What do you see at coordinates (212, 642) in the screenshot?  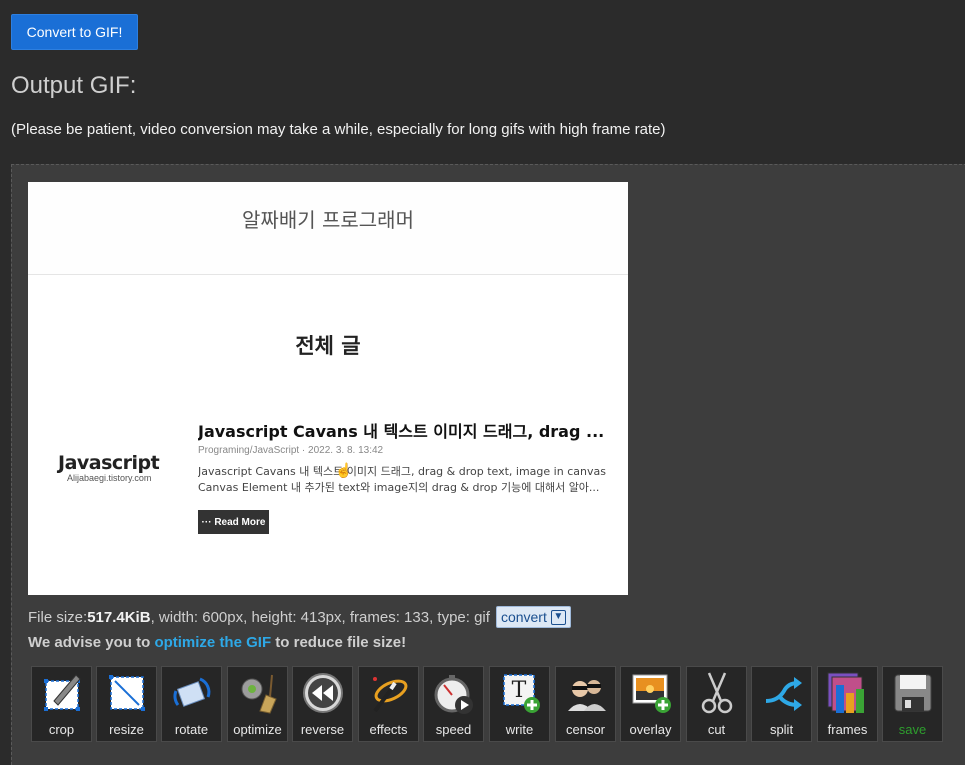 I see `optimize-gif-link: optimize the GIF` at bounding box center [212, 642].